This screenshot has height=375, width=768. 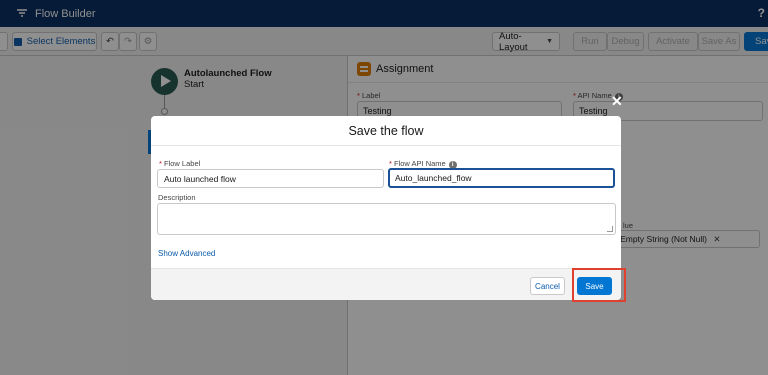 What do you see at coordinates (610, 229) in the screenshot?
I see `resize-handle-icon` at bounding box center [610, 229].